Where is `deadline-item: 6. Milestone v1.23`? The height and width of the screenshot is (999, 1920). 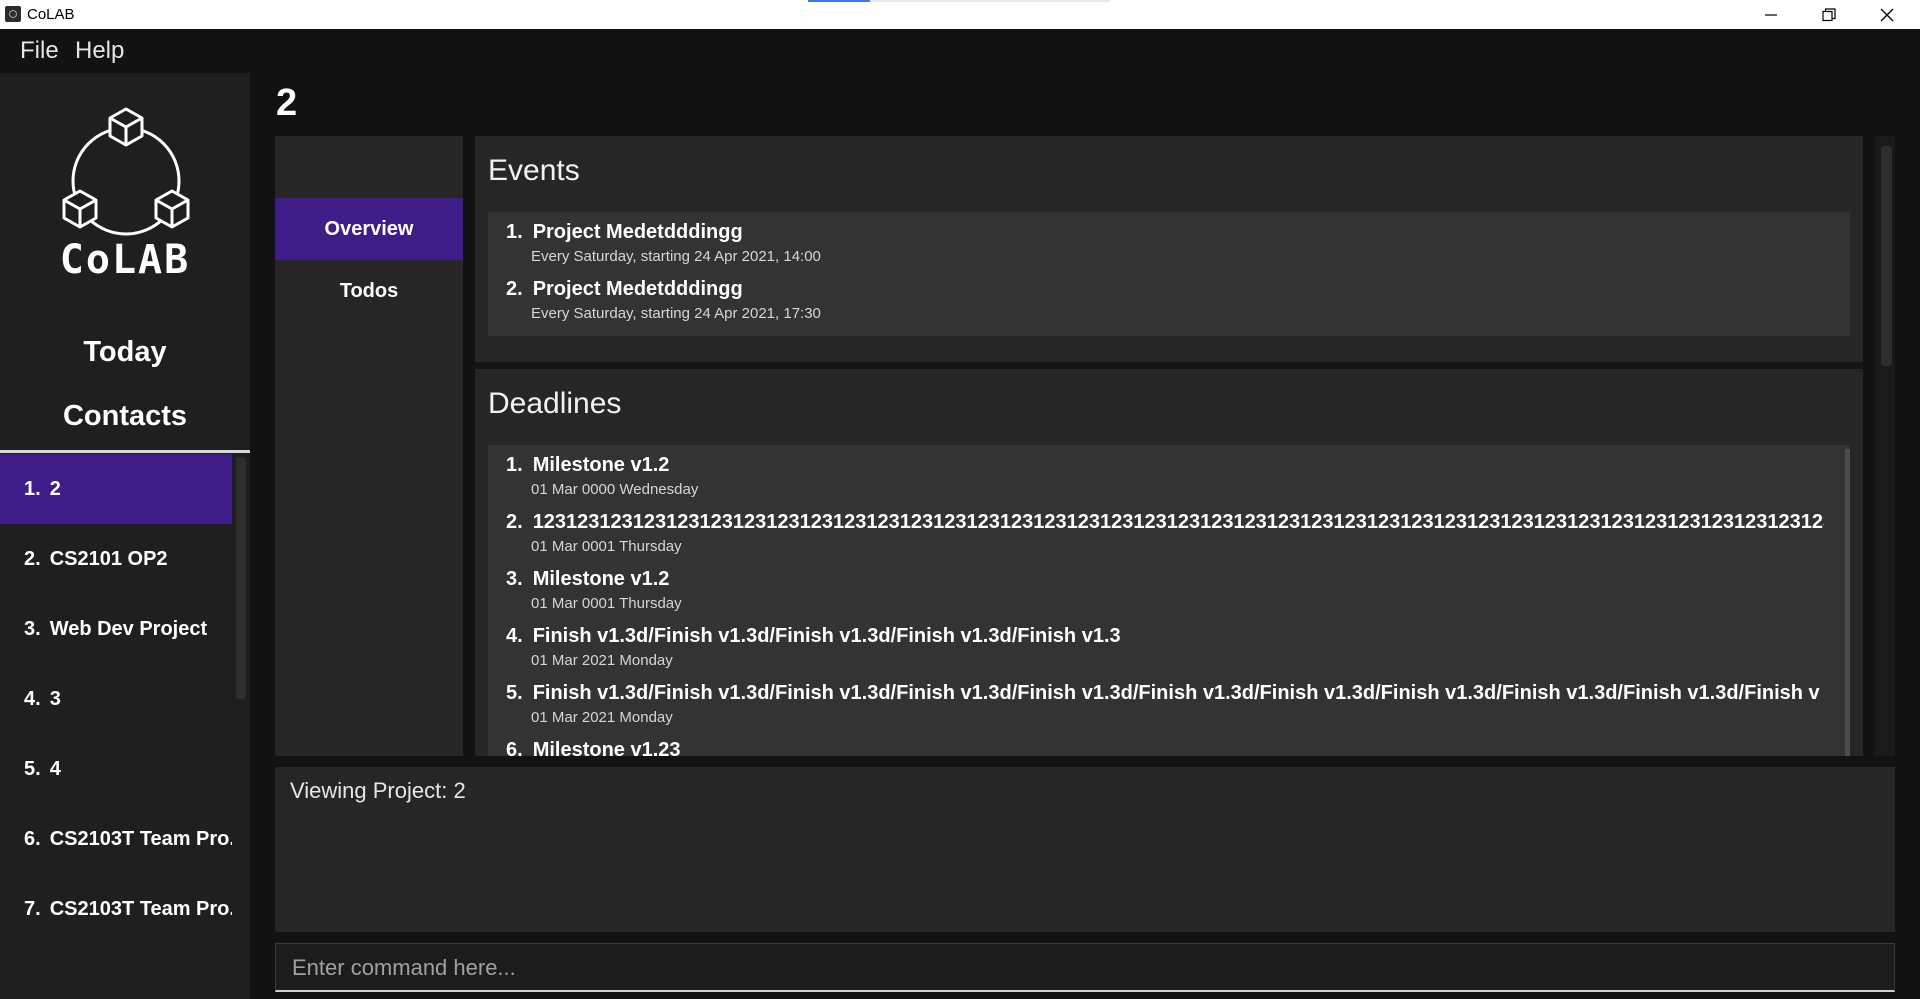
deadline-item: 6. Milestone v1.23 is located at coordinates (1165, 746).